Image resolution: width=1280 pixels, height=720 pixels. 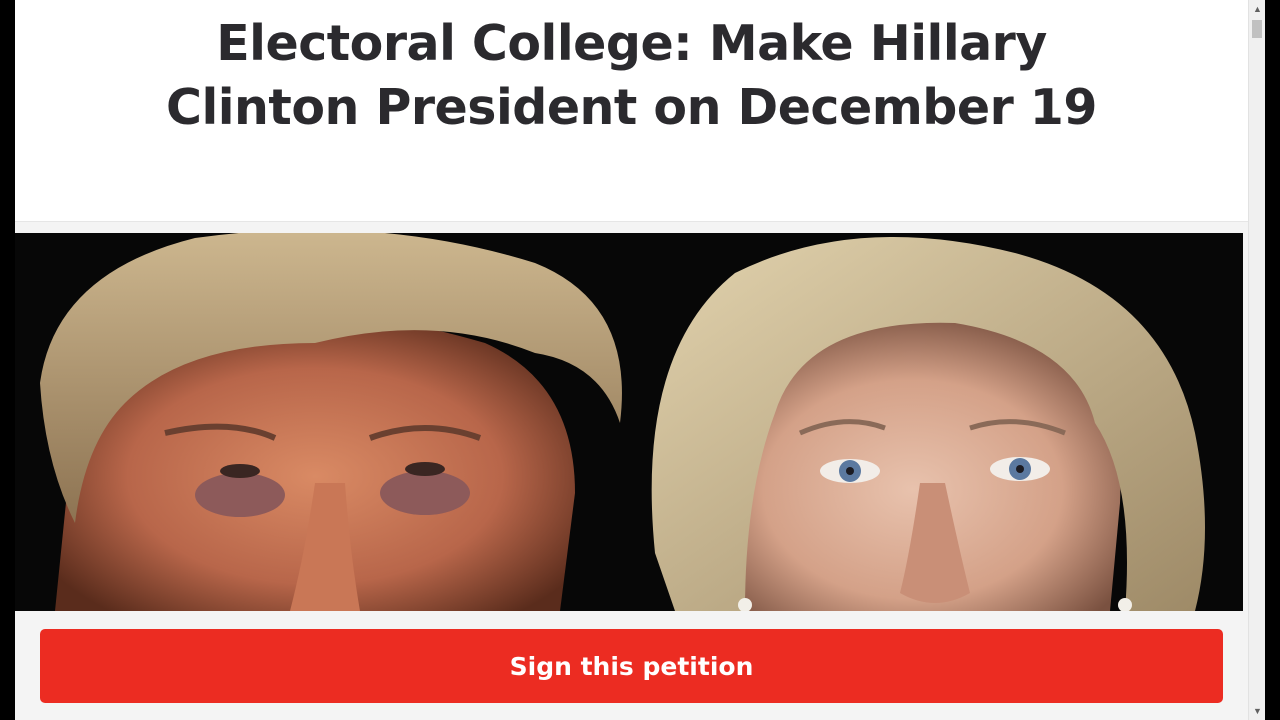 I want to click on sign-action-bar: Sign this petition, so click(x=631, y=665).